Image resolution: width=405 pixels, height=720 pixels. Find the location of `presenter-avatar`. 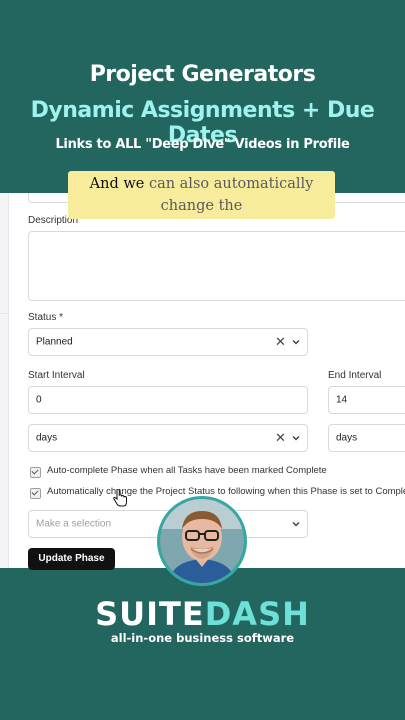

presenter-avatar is located at coordinates (202, 541).